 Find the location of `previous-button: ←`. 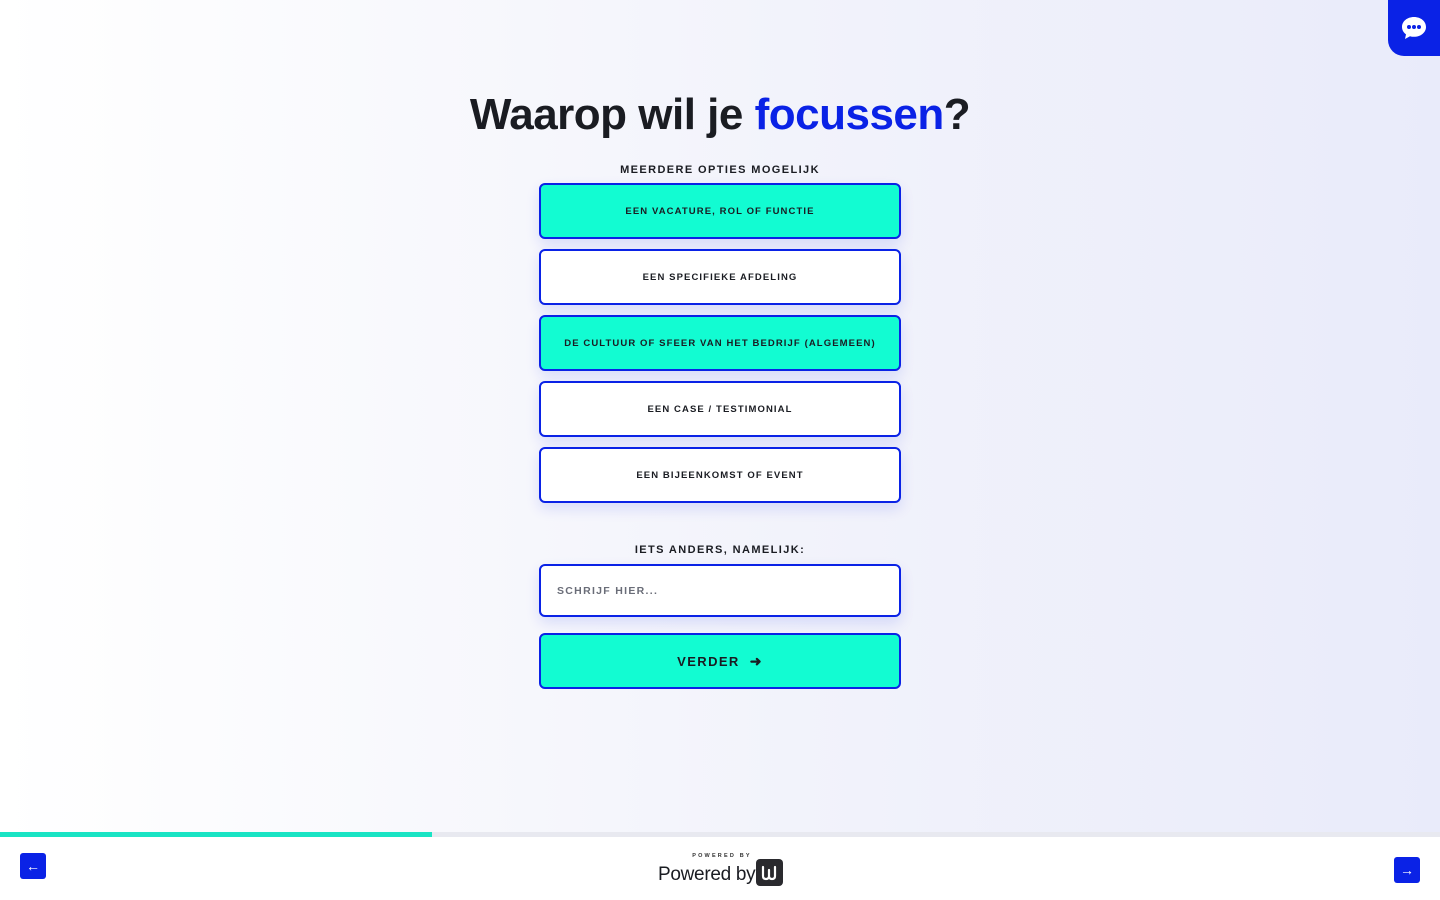

previous-button: ← is located at coordinates (33, 866).